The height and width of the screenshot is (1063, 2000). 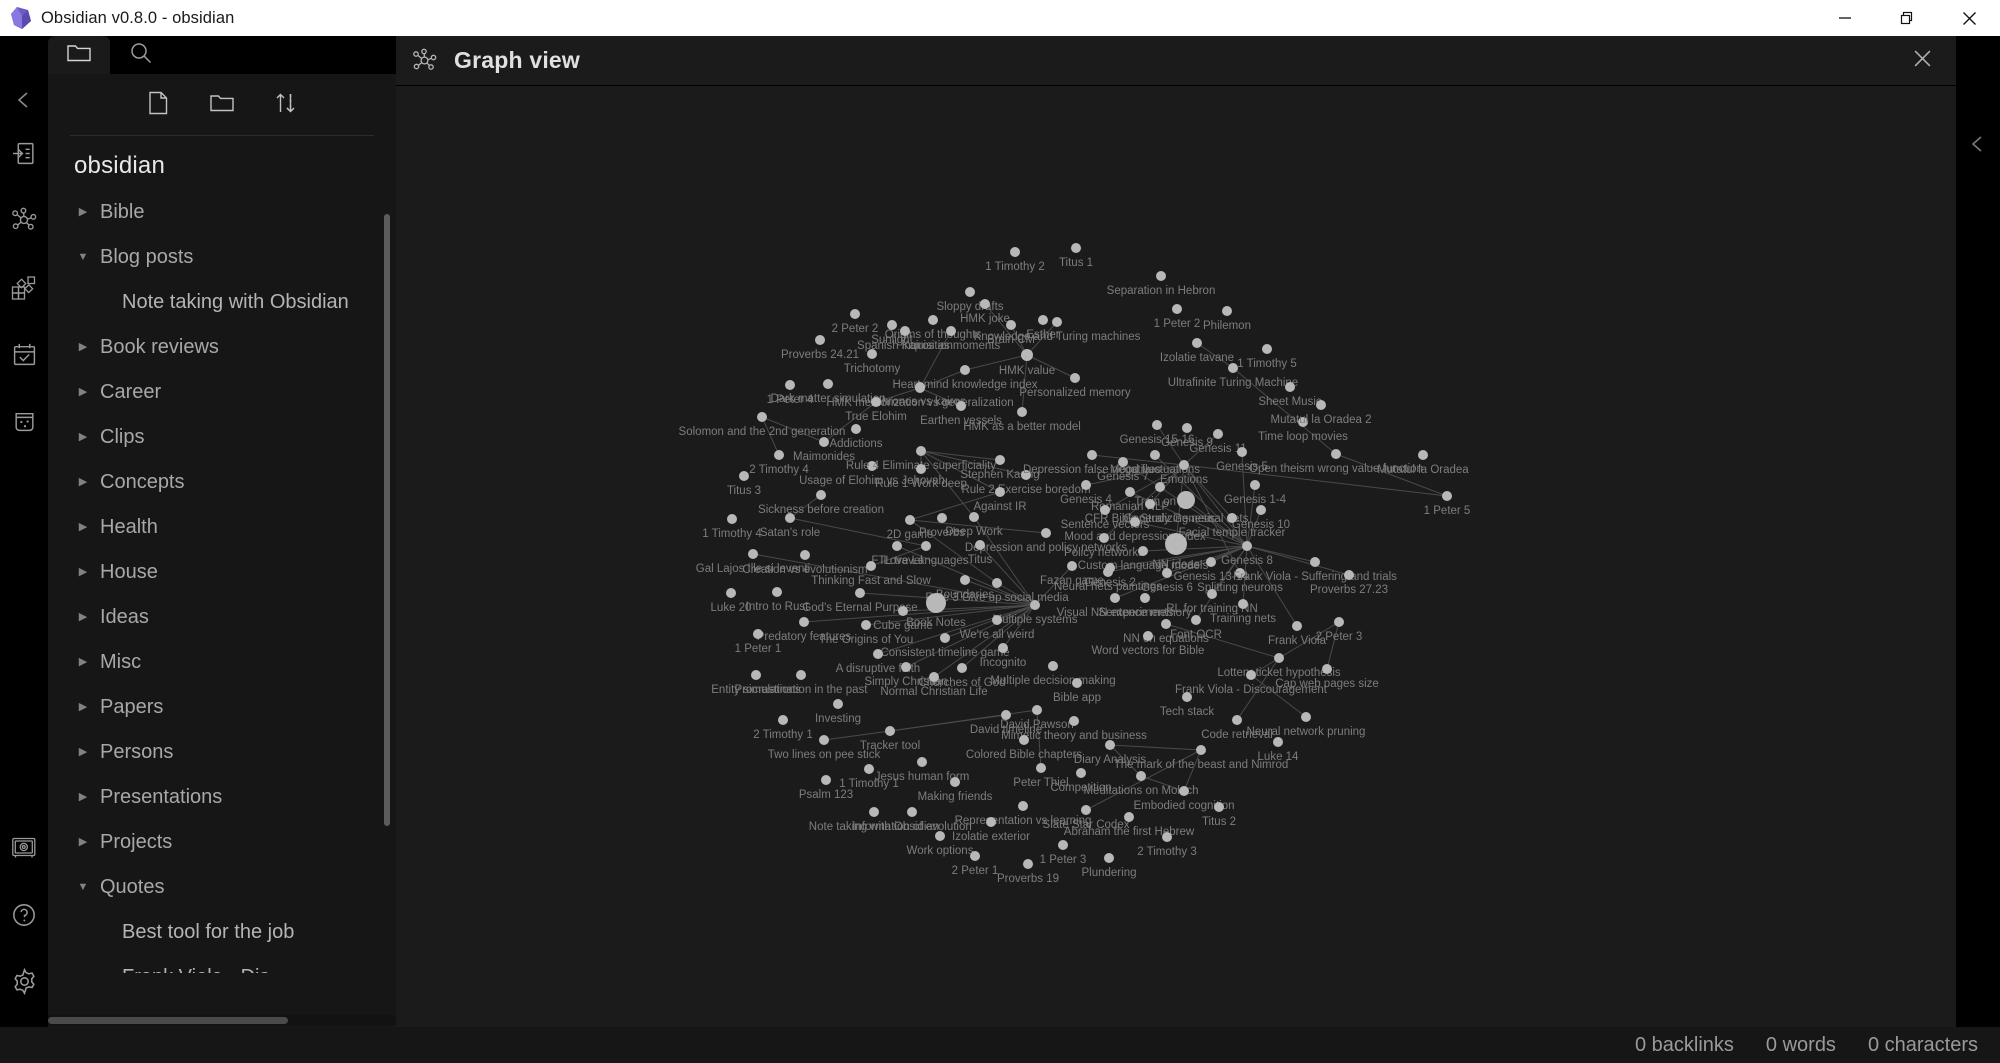 I want to click on collapse-left-sidebar-button, so click(x=24, y=100).